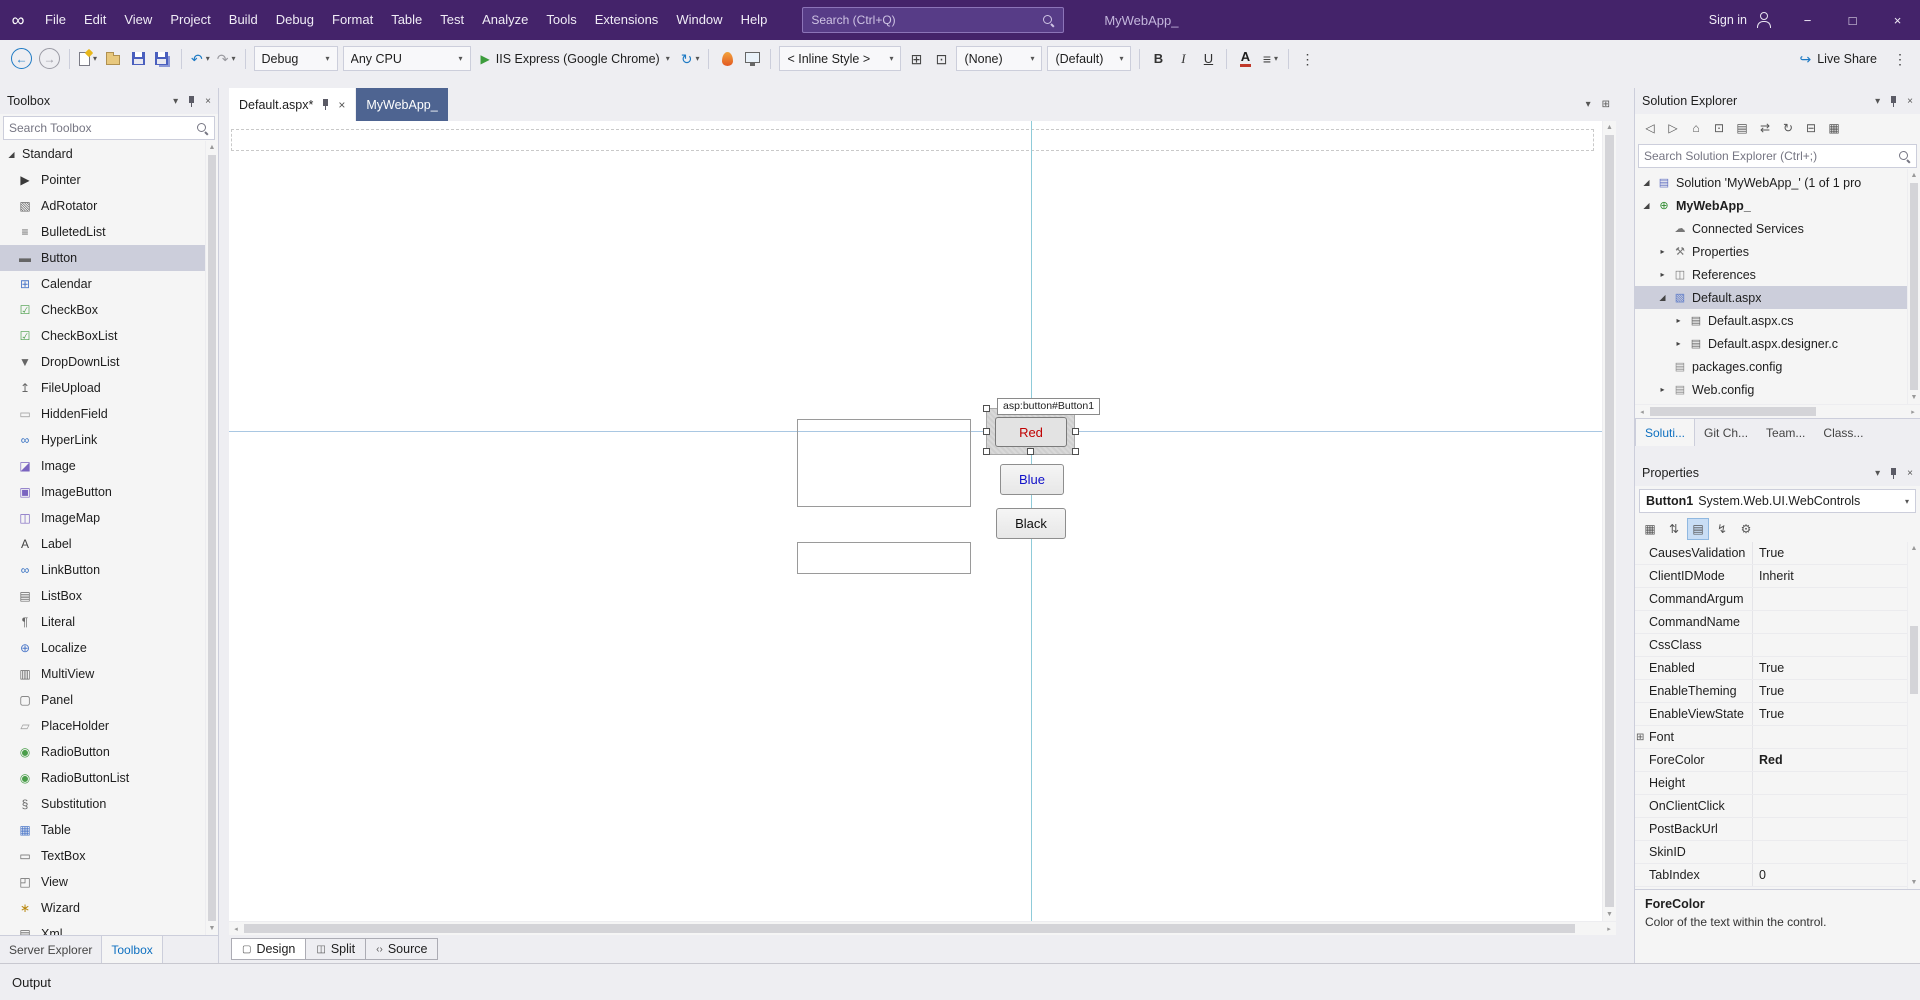 Image resolution: width=1920 pixels, height=1000 pixels. Describe the element at coordinates (1642, 411) in the screenshot. I see `scroll-left-icon: ◂` at that location.